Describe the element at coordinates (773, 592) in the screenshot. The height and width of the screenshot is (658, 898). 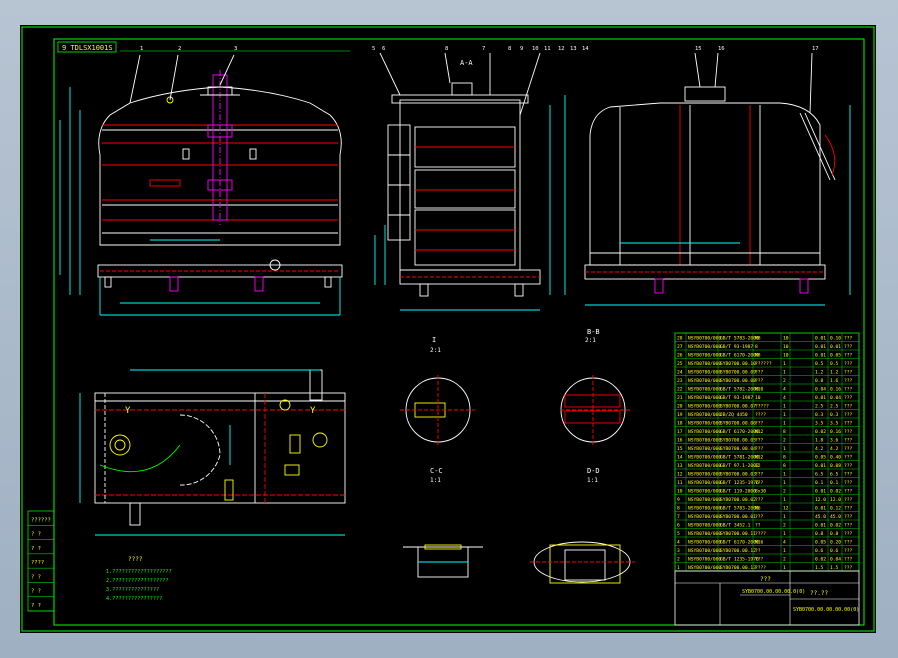
I see `title-code: SYB0700.00.00.00.0(0)` at that location.